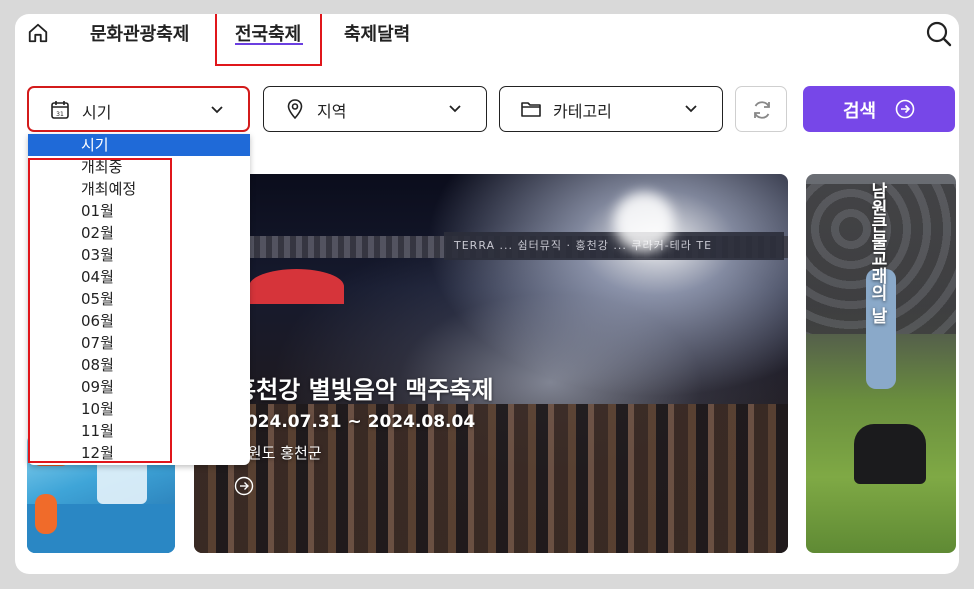  I want to click on refresh-icon, so click(762, 110).